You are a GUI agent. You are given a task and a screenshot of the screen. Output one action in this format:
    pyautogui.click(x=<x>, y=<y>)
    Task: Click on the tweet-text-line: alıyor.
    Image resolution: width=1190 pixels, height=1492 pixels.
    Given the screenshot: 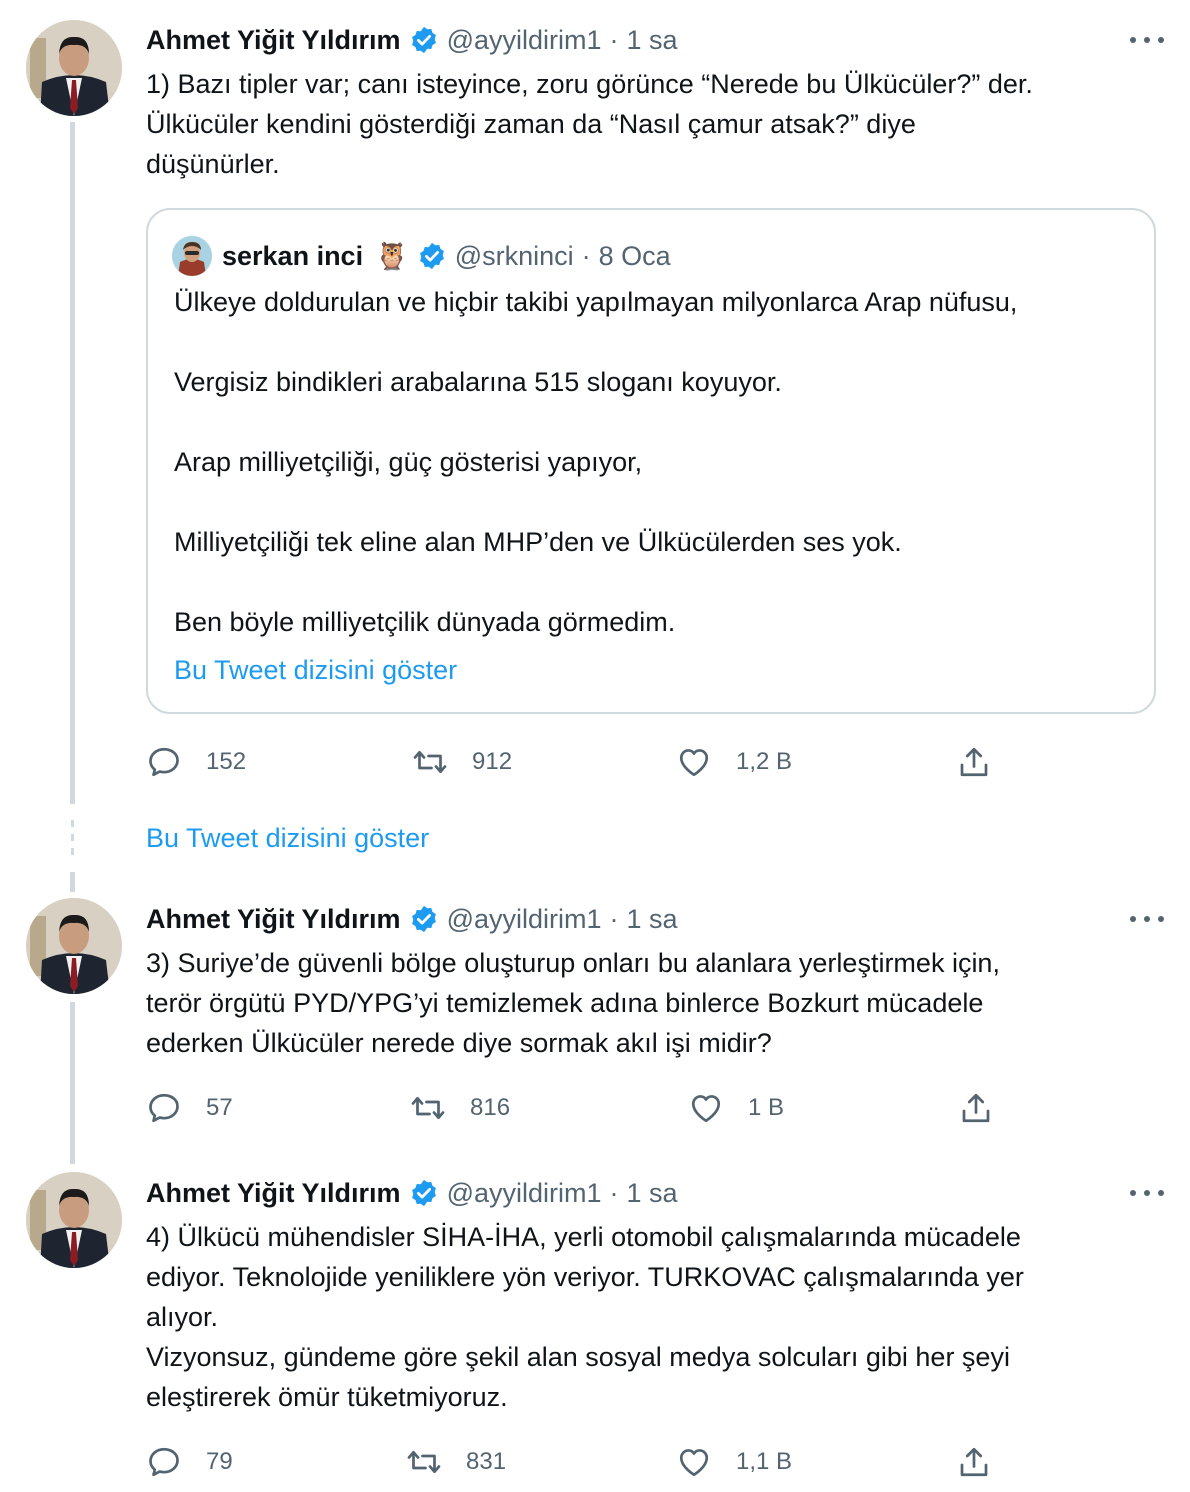 What is the action you would take?
    pyautogui.click(x=182, y=1317)
    